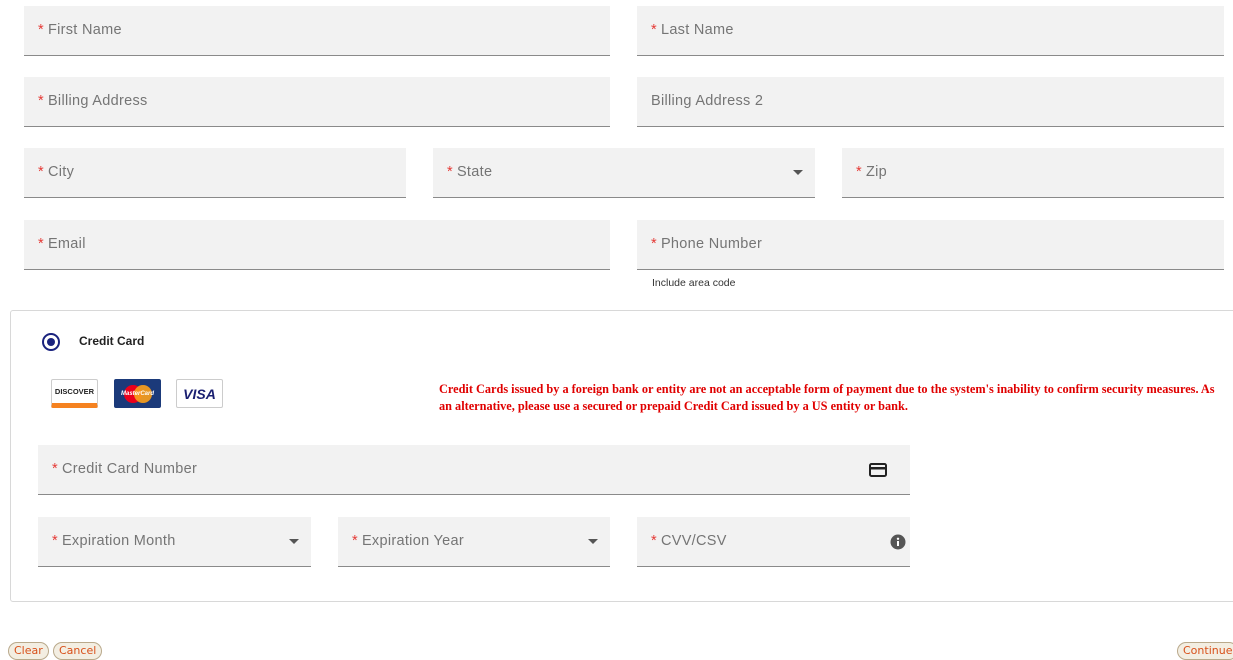  Describe the element at coordinates (93, 101) in the screenshot. I see `billing-address-label: * Billing Address` at that location.